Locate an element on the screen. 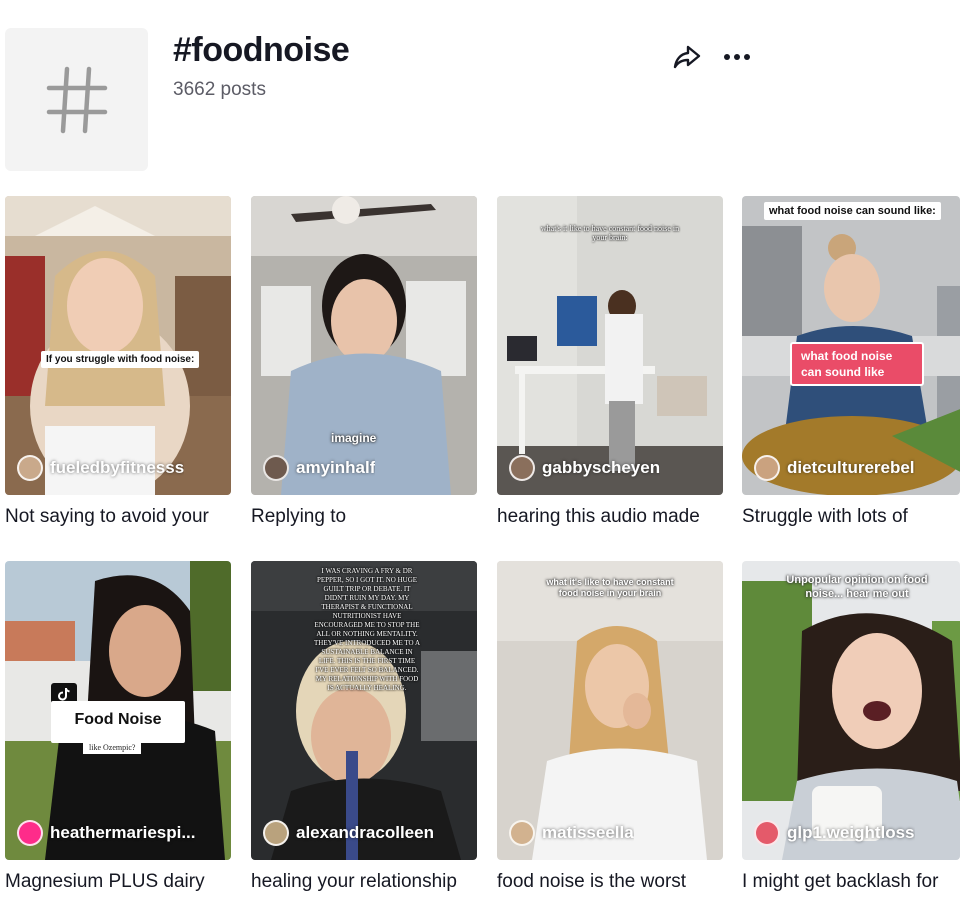 The image size is (960, 898). video-overlay-text: If you struggle with food noise: is located at coordinates (120, 359).